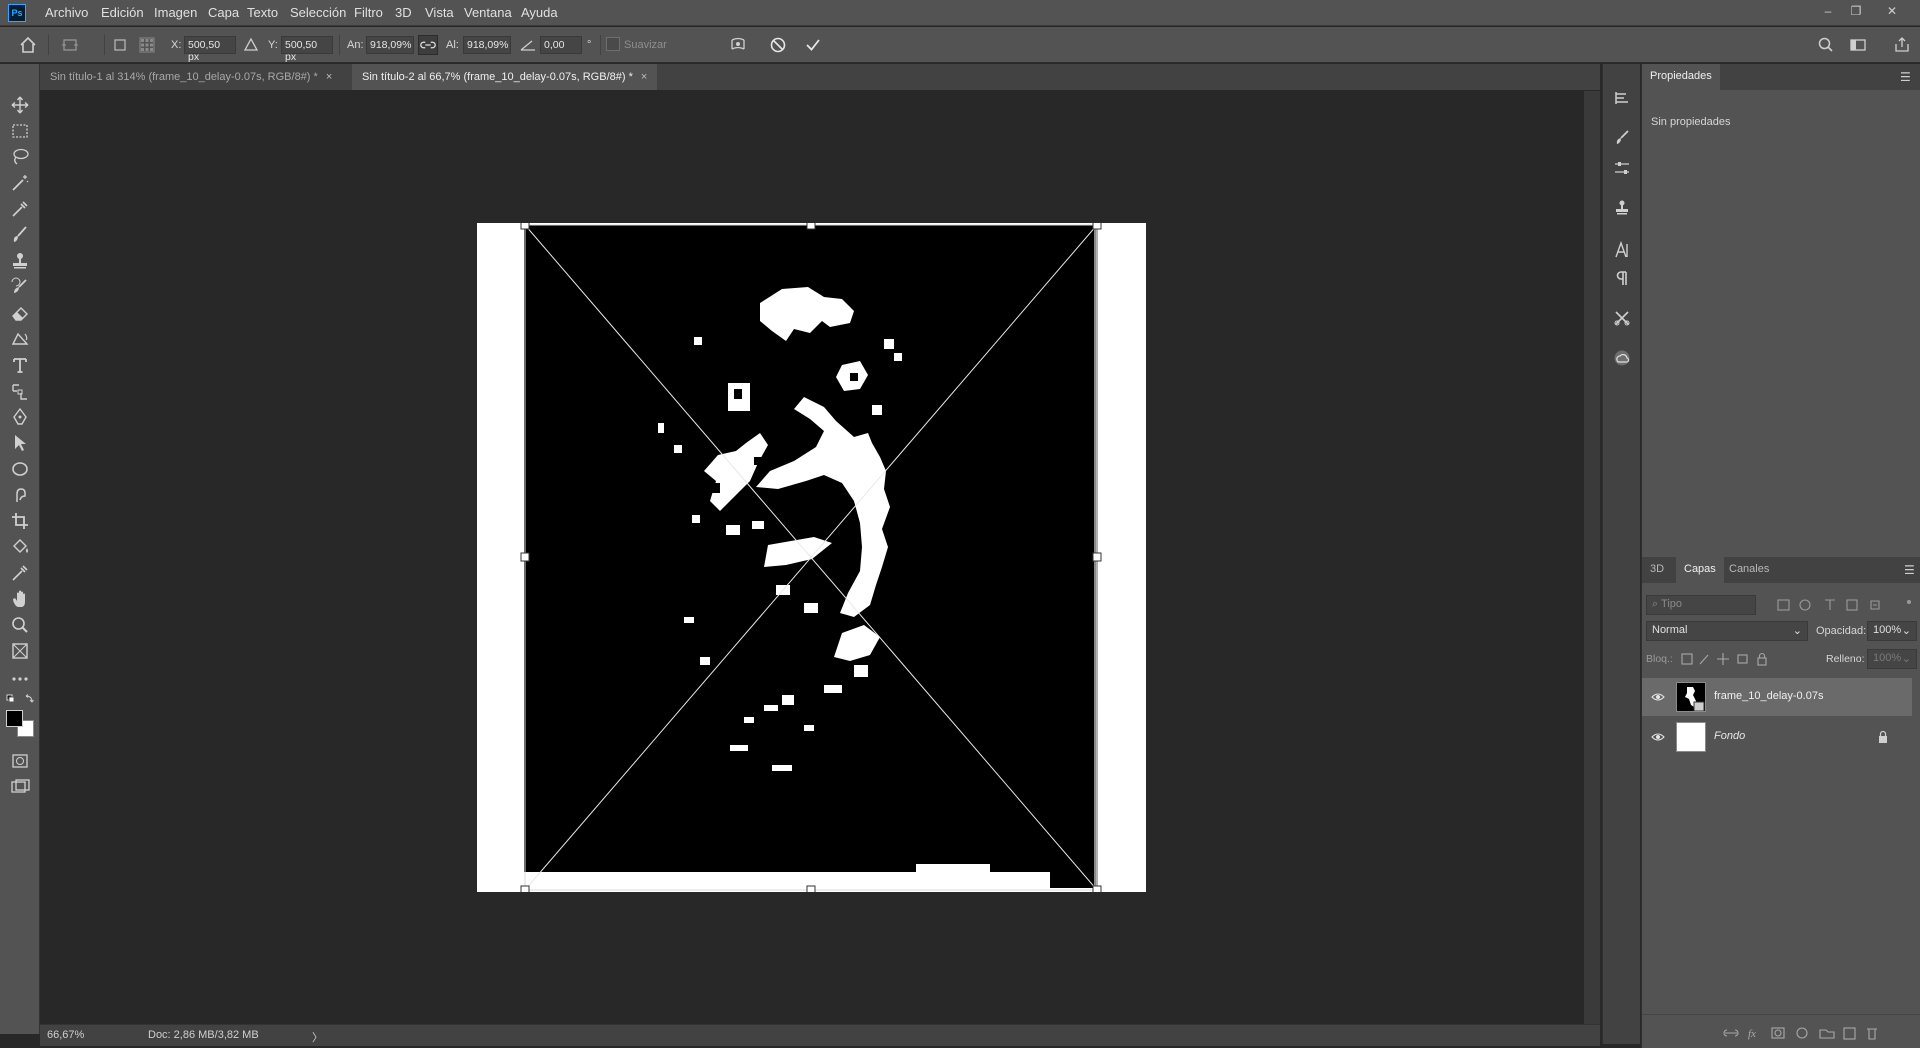 Image resolution: width=1920 pixels, height=1048 pixels. I want to click on magic-wand-tool-icon, so click(20, 183).